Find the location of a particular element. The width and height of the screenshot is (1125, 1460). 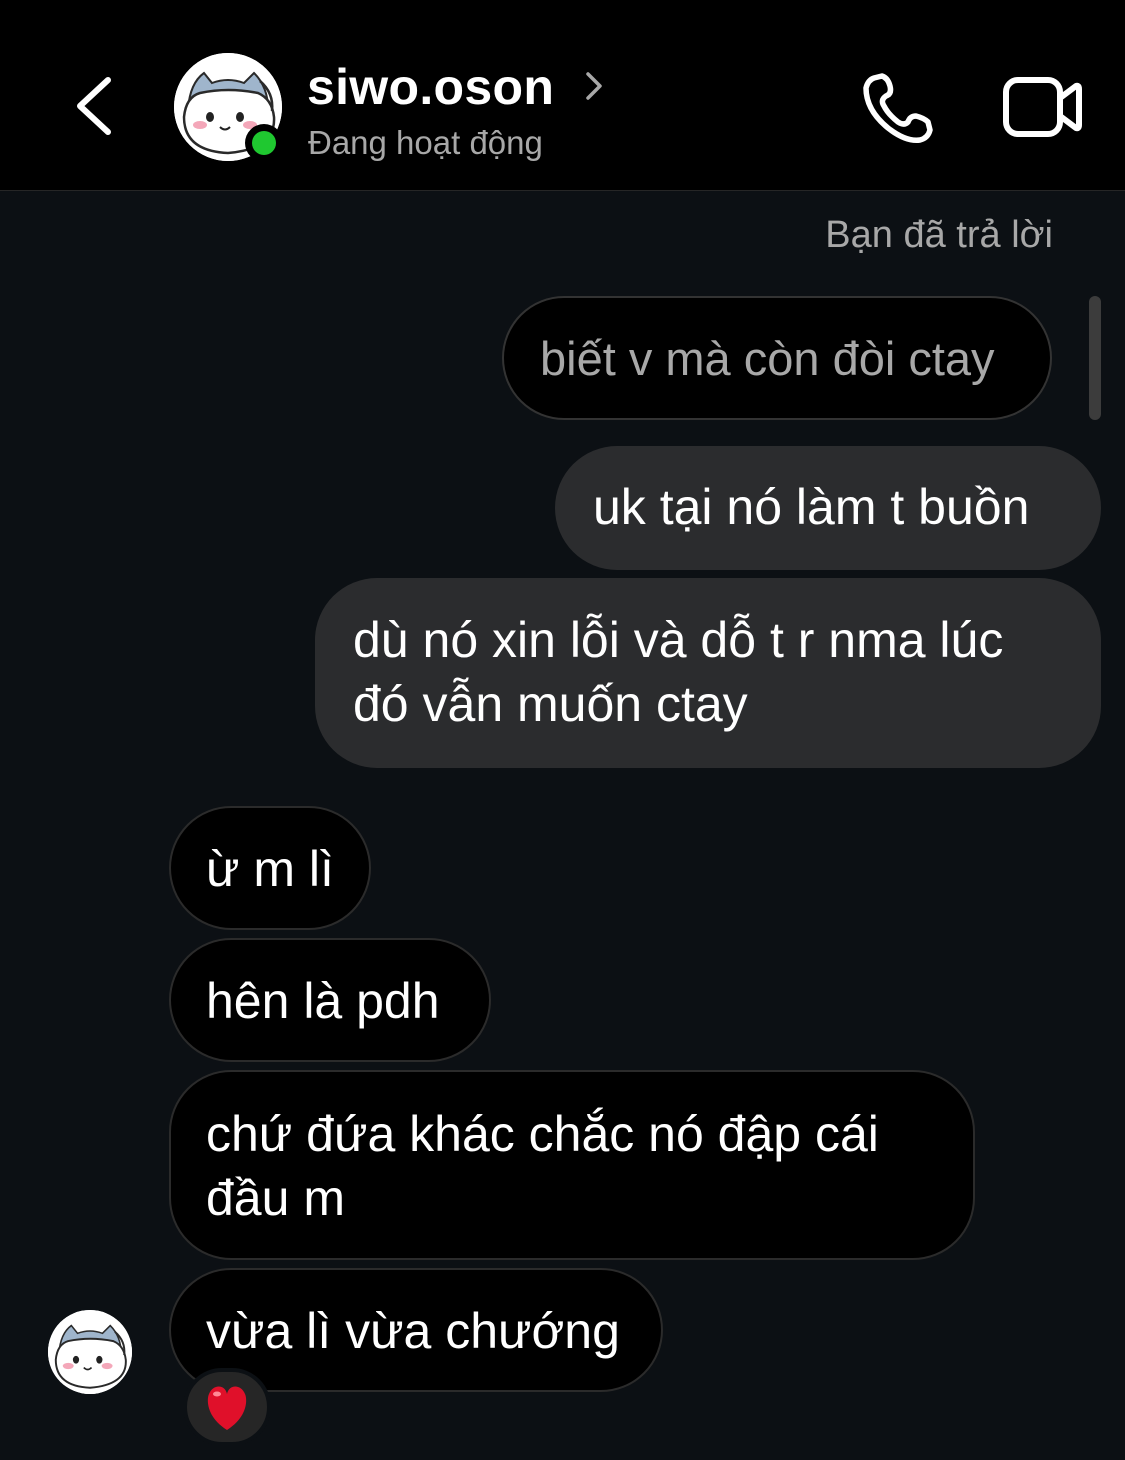

incoming-message: ừ m lì is located at coordinates (270, 868).